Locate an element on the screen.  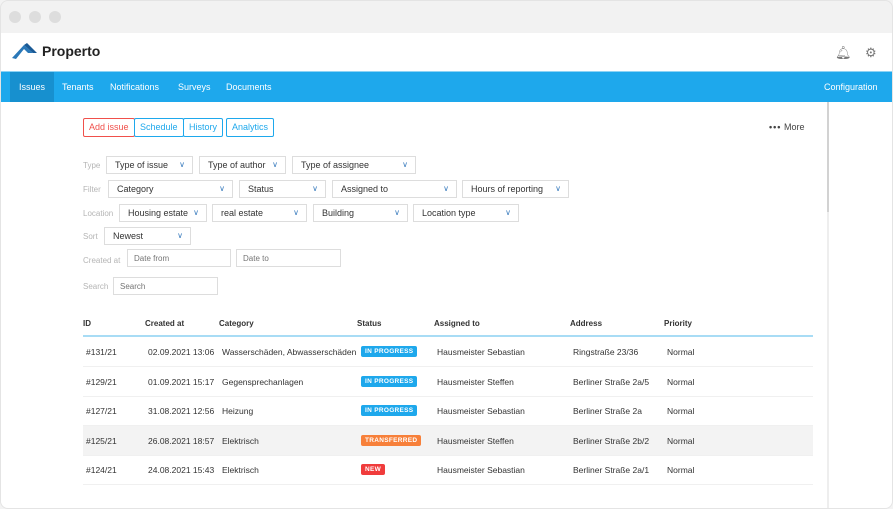
add-issue-button: Add issue is located at coordinates (109, 127).